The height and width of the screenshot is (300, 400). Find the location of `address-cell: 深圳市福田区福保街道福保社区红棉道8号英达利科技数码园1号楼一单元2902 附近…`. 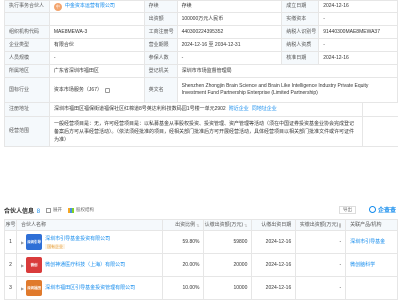

address-cell: 深圳市福田区福保街道福保社区红棉道8号英达利科技数码园1号楼一单元2902 附近… is located at coordinates (206, 109).